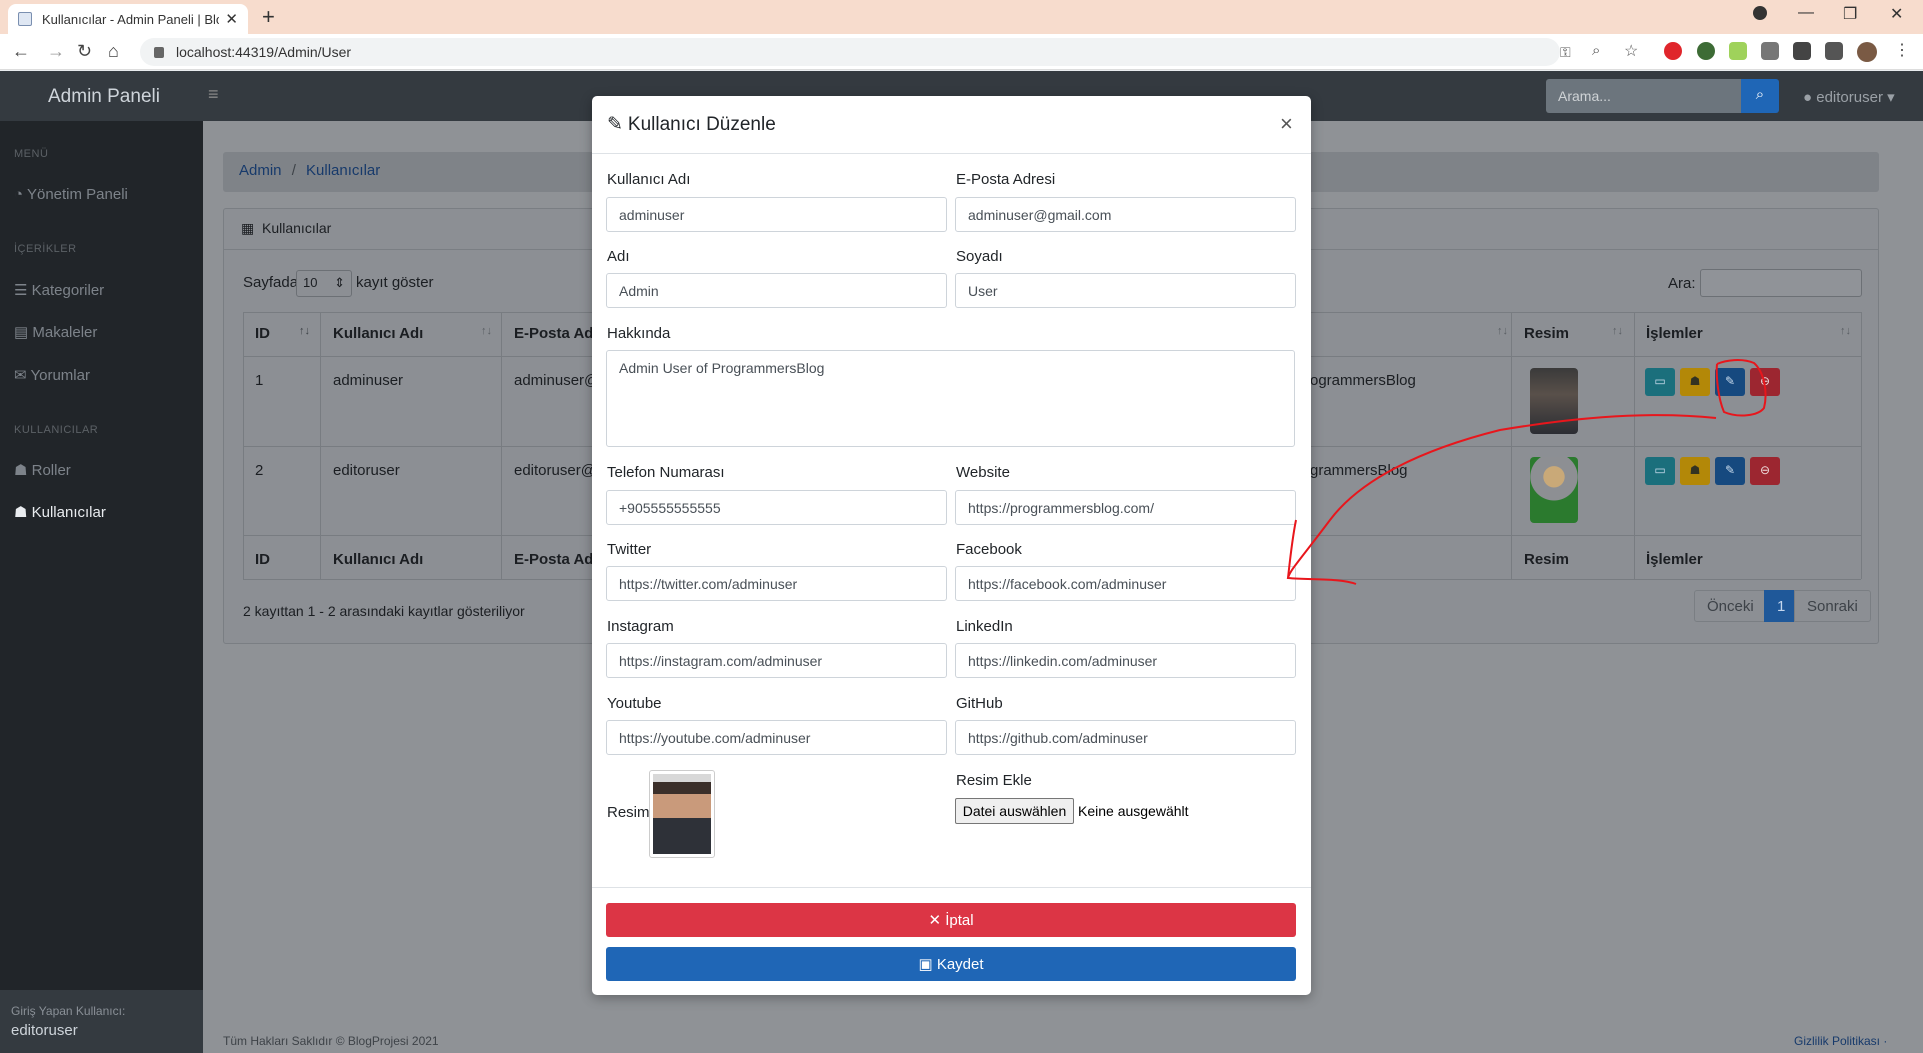  I want to click on window-close-icon: ✕, so click(1896, 14).